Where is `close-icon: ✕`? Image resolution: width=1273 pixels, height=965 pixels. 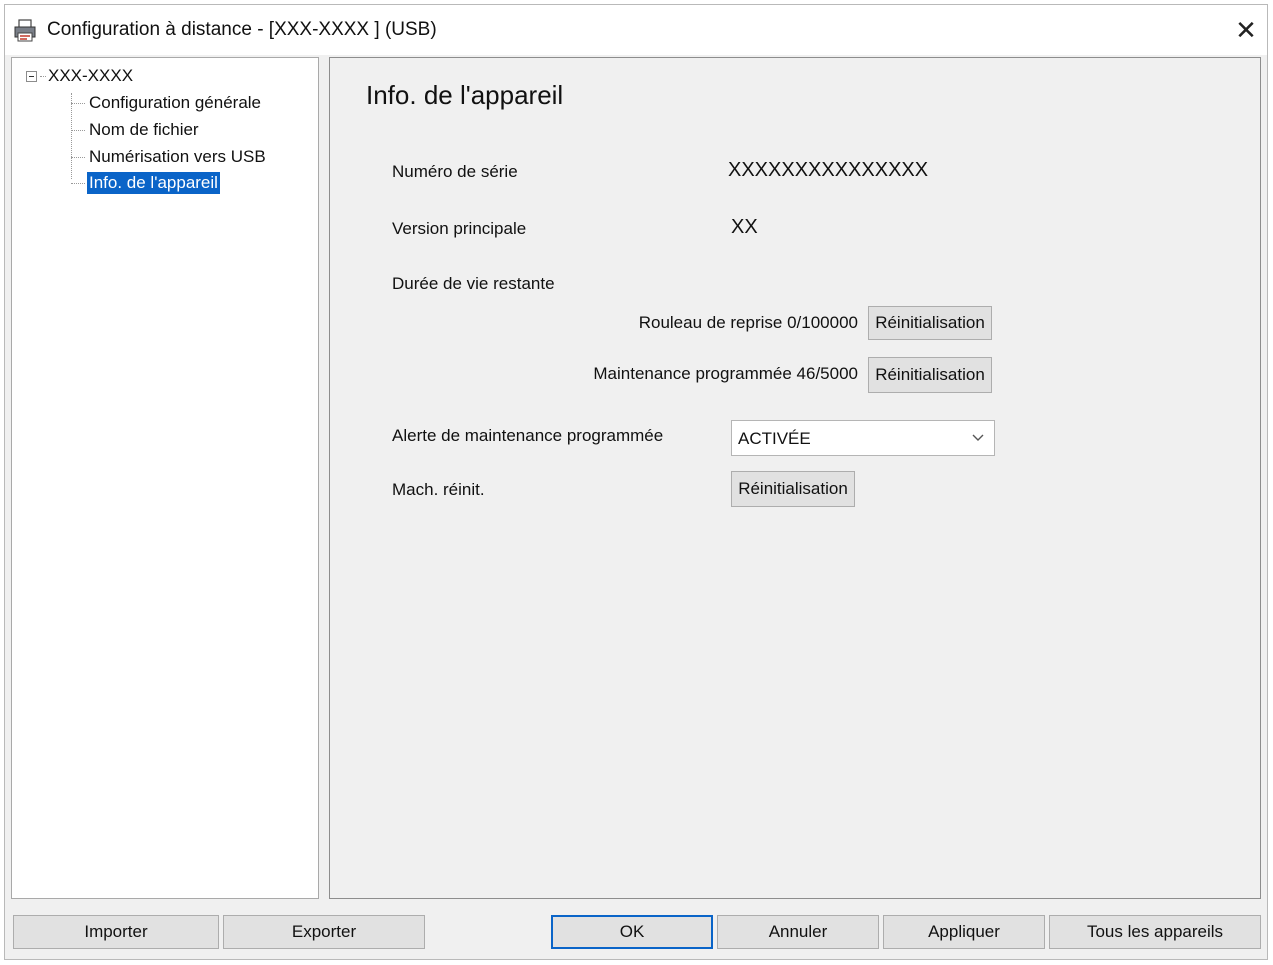
close-icon: ✕ is located at coordinates (1246, 30).